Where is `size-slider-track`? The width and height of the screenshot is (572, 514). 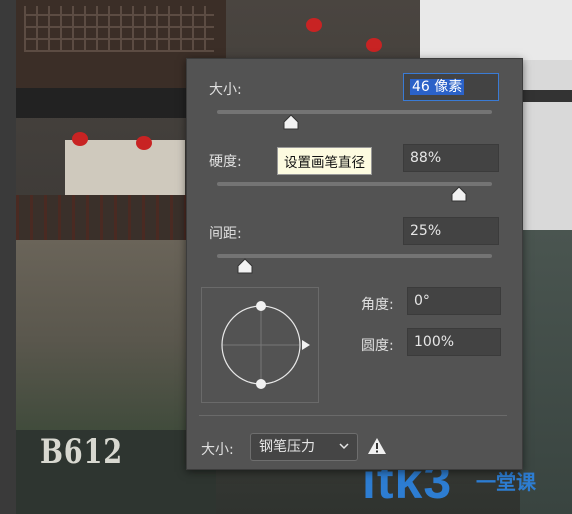
size-slider-track is located at coordinates (354, 112).